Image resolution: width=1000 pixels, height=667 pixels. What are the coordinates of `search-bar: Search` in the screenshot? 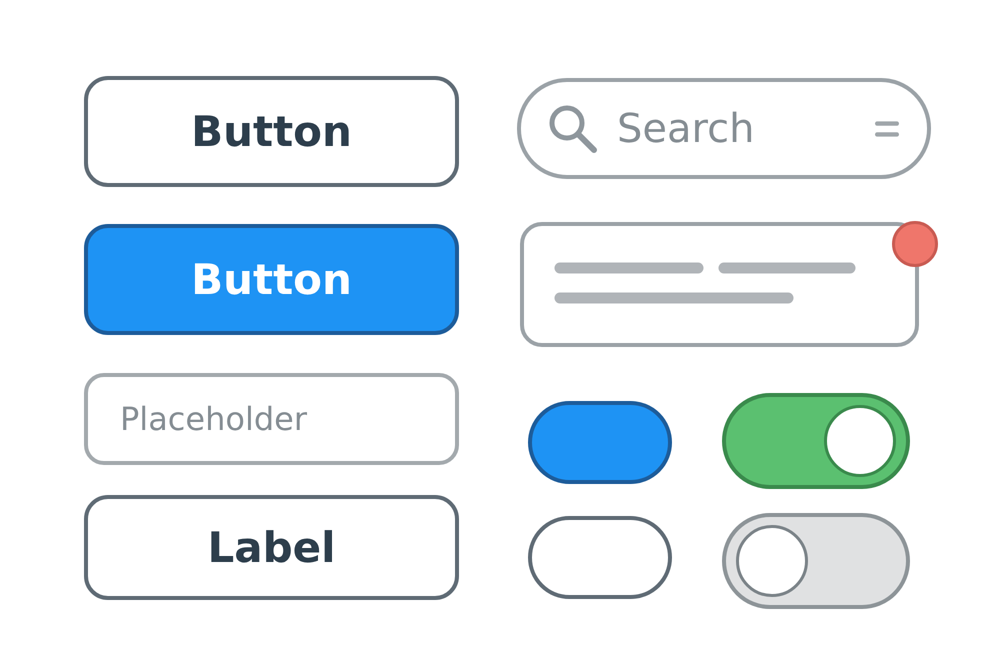 It's located at (724, 128).